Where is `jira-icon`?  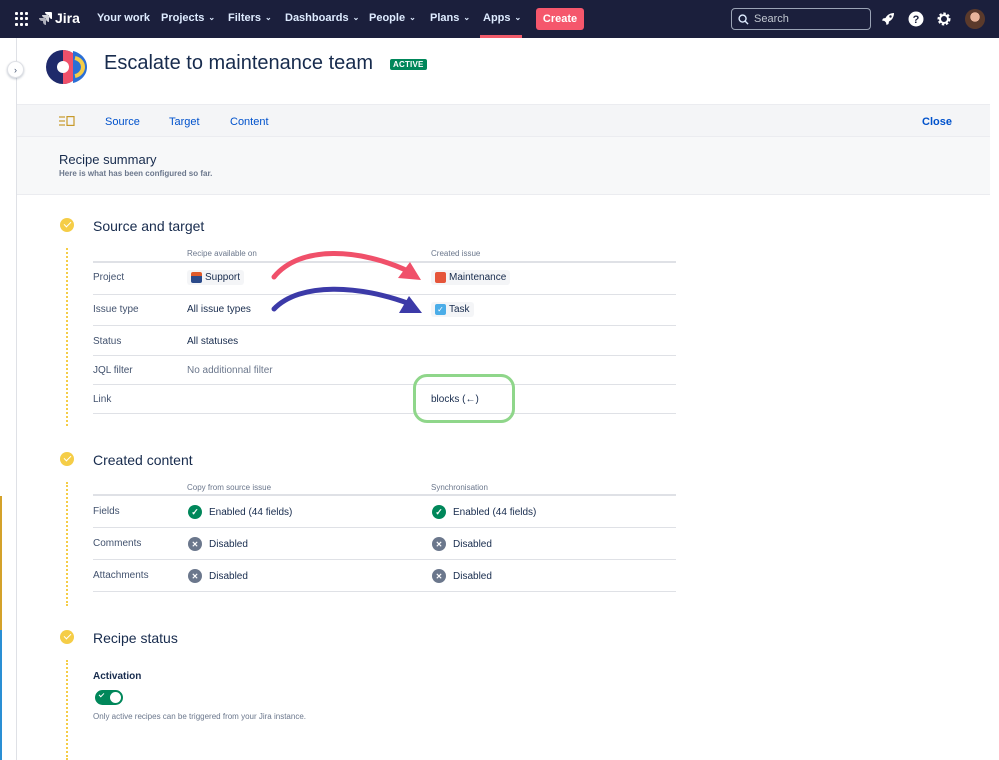
jira-icon is located at coordinates (45, 18).